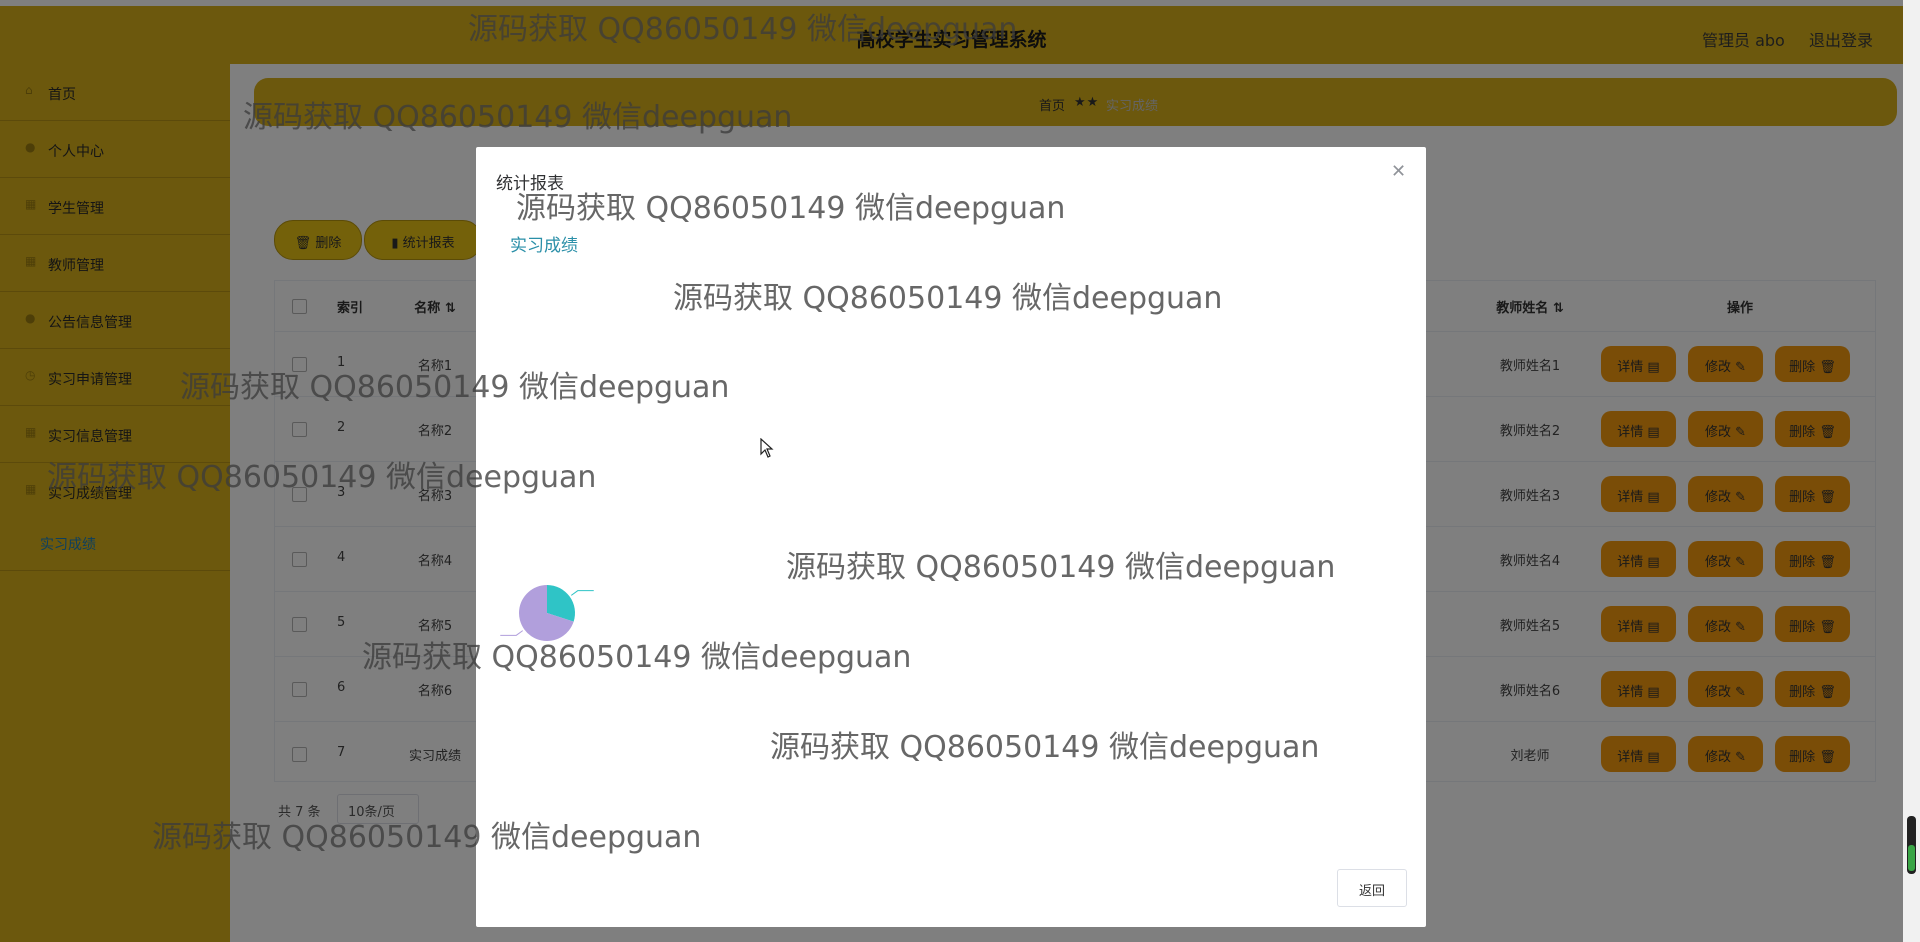 This screenshot has height=942, width=1920. What do you see at coordinates (1371, 891) in the screenshot?
I see `back-button-label: 返回` at bounding box center [1371, 891].